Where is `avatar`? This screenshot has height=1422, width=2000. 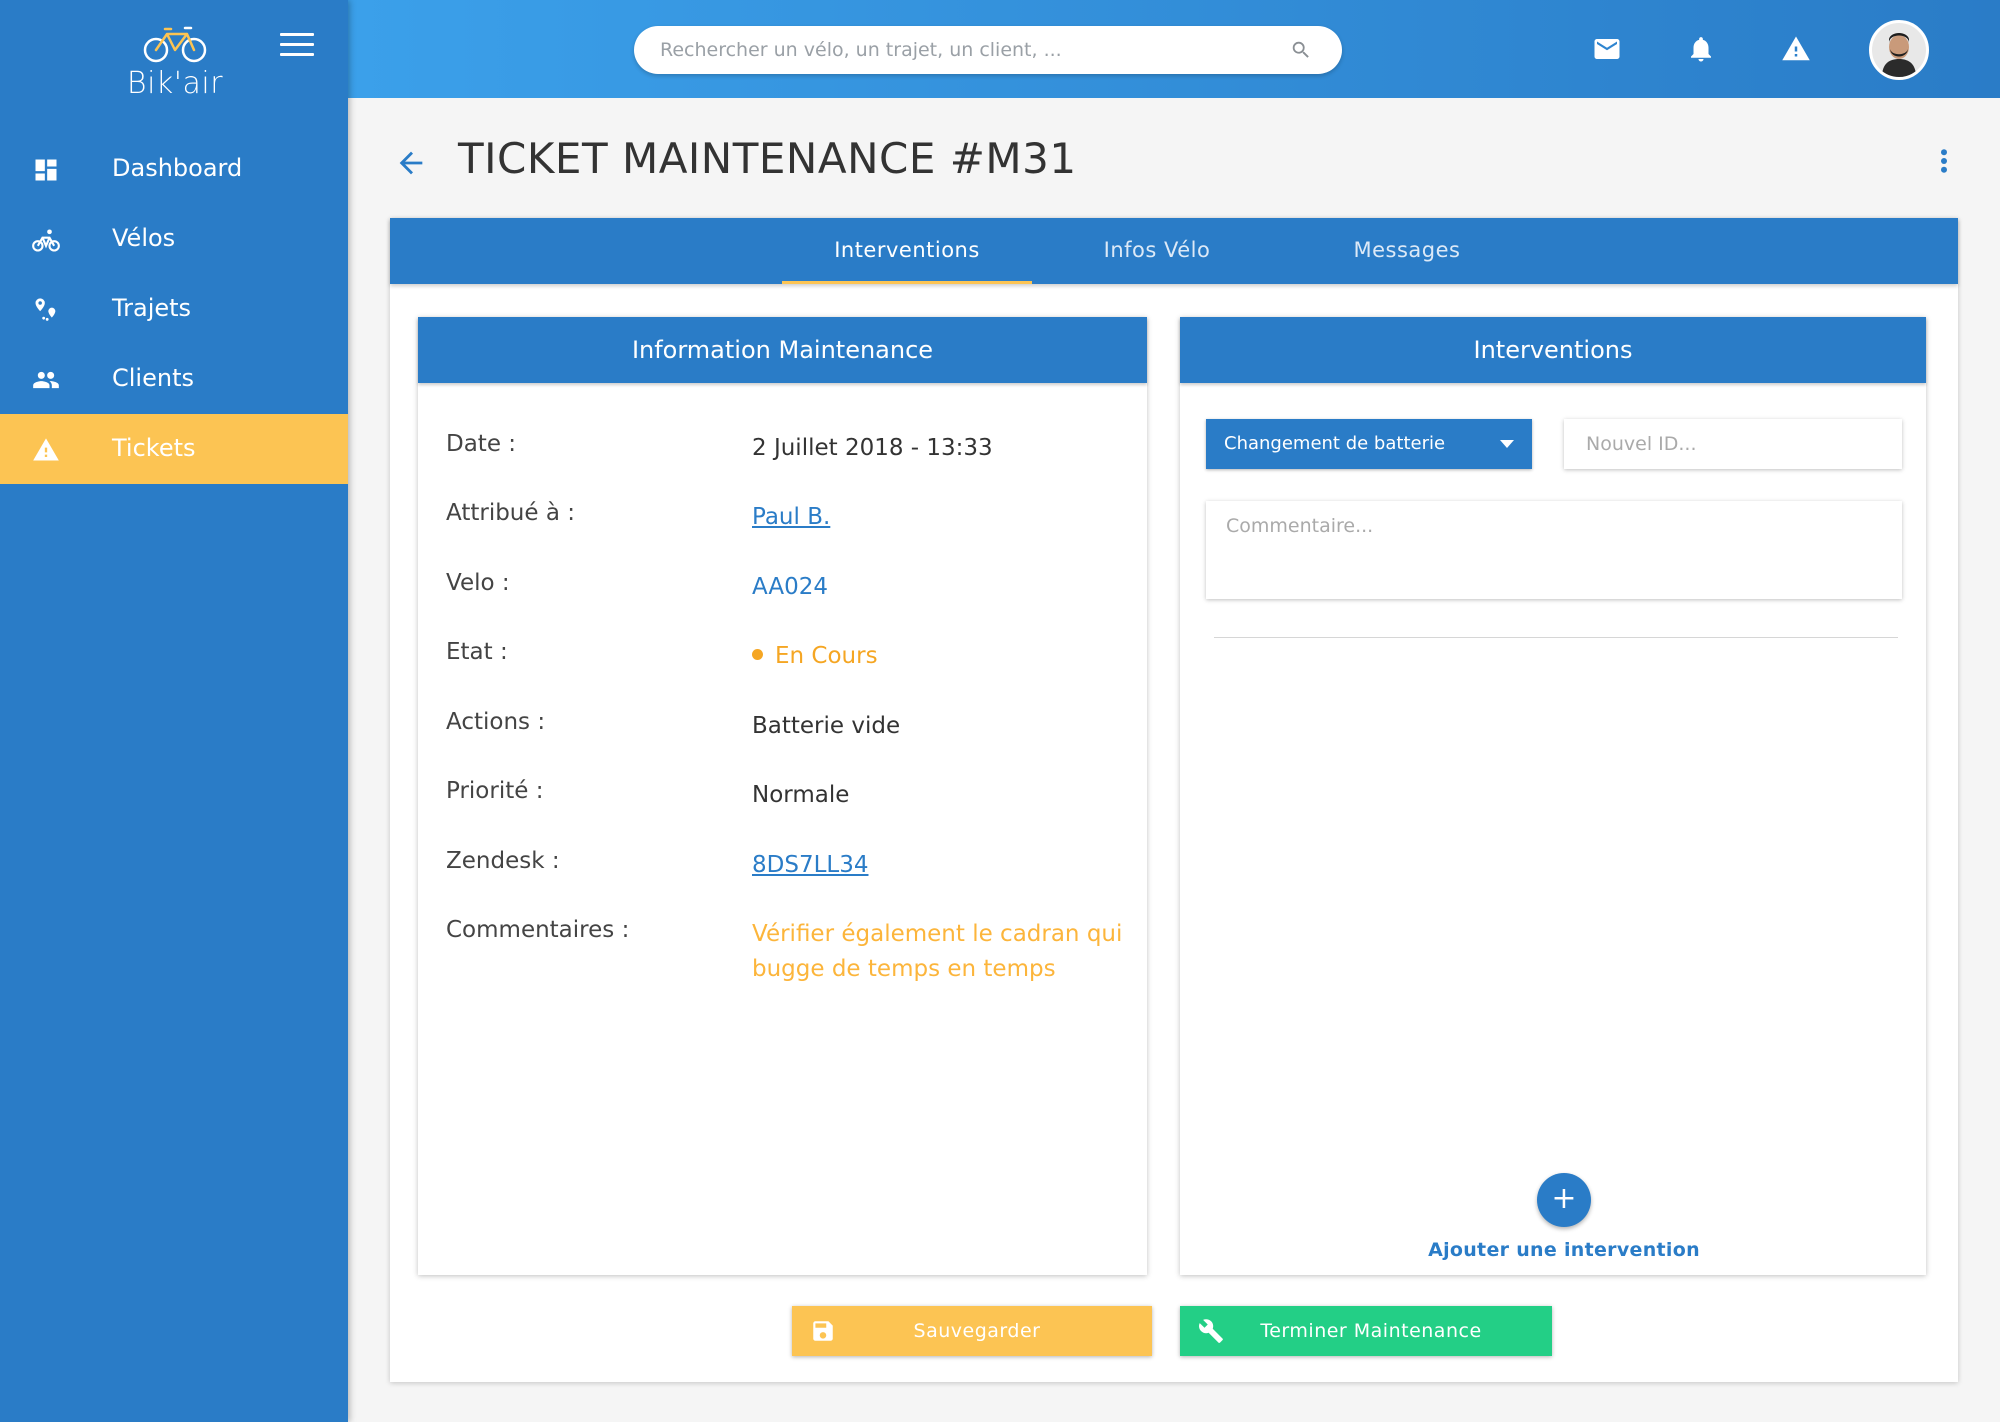 avatar is located at coordinates (1899, 50).